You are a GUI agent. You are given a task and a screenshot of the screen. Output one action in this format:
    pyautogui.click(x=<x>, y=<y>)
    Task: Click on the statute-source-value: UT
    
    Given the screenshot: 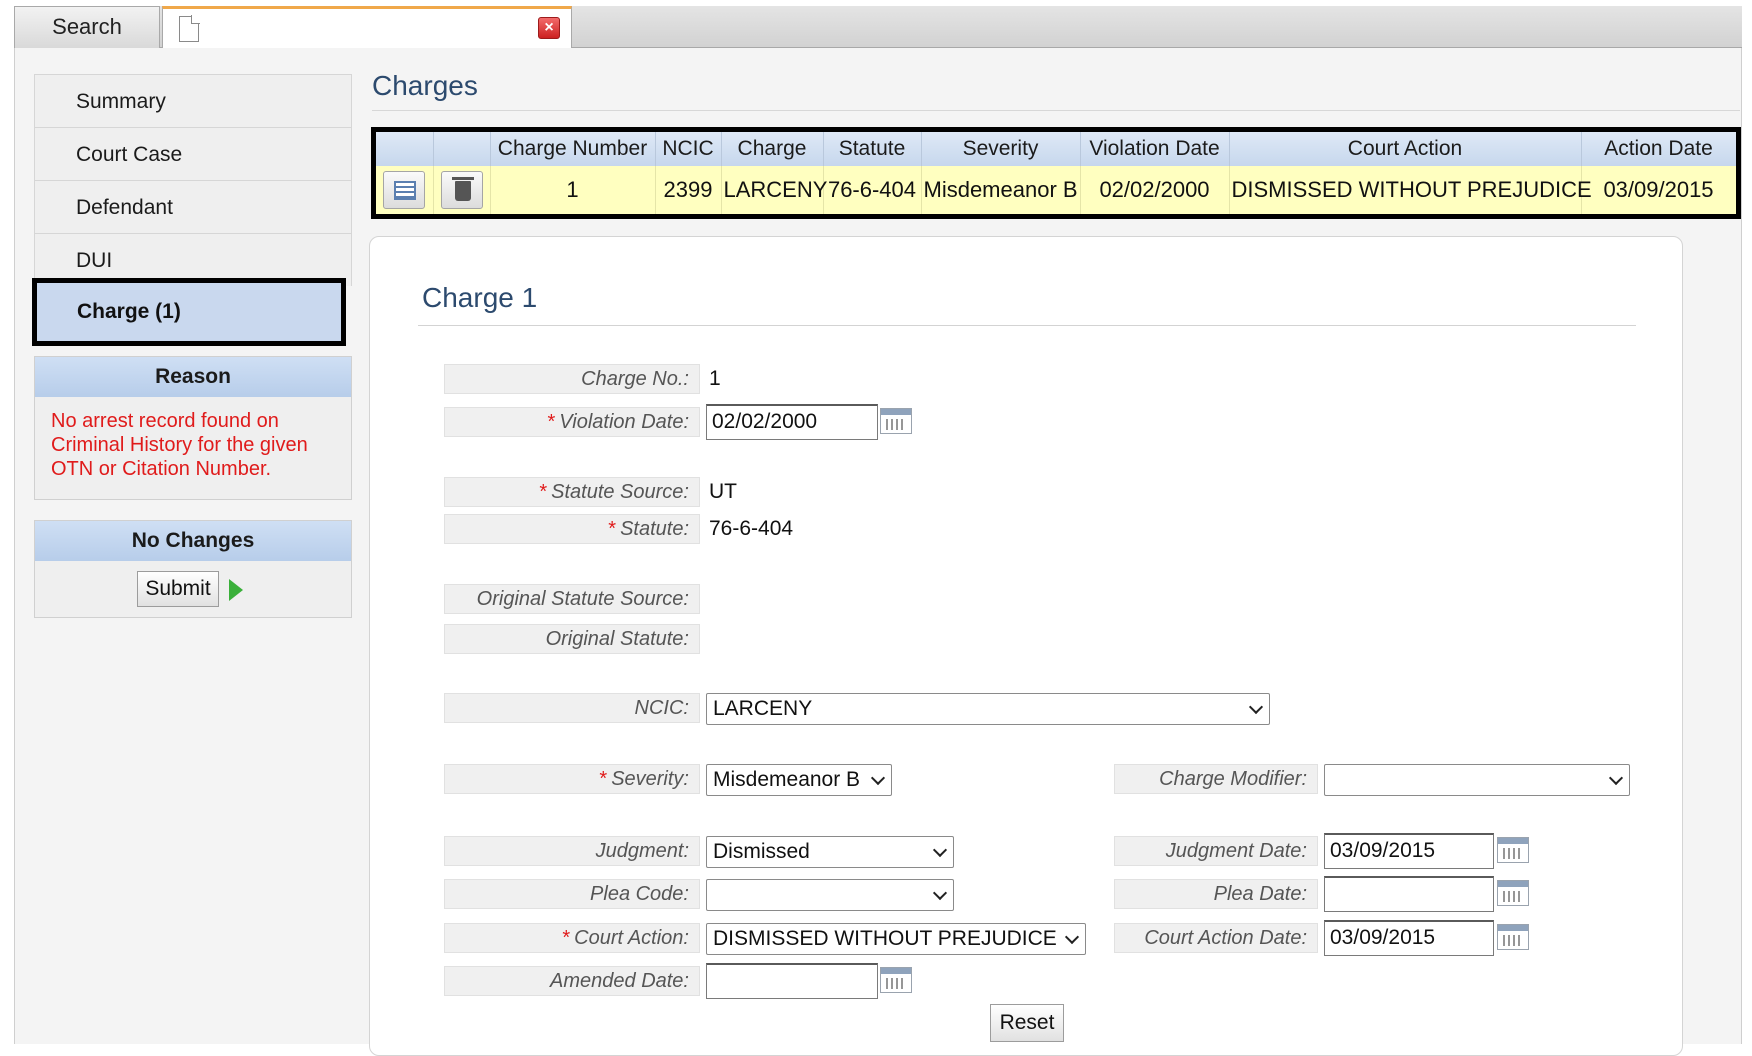 What is the action you would take?
    pyautogui.click(x=723, y=491)
    